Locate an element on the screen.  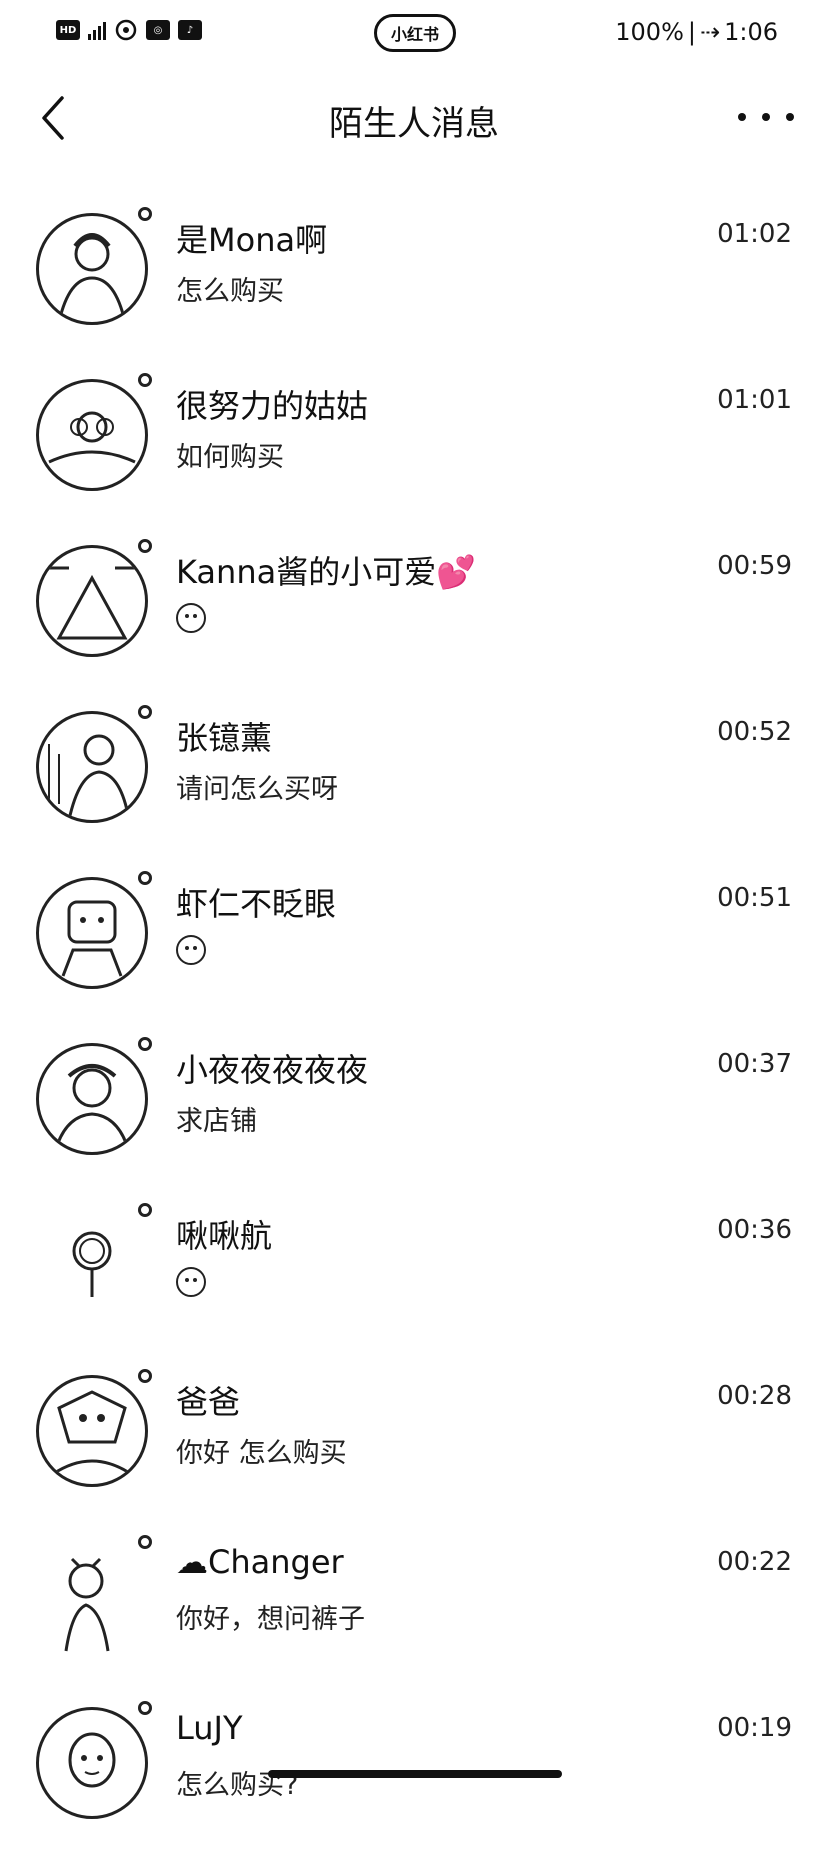
message-time: 00:36 is located at coordinates (754, 1230).